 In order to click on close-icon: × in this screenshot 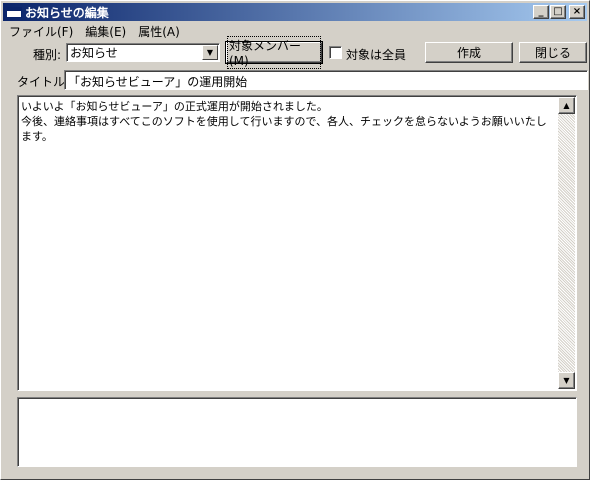, I will do `click(577, 11)`.